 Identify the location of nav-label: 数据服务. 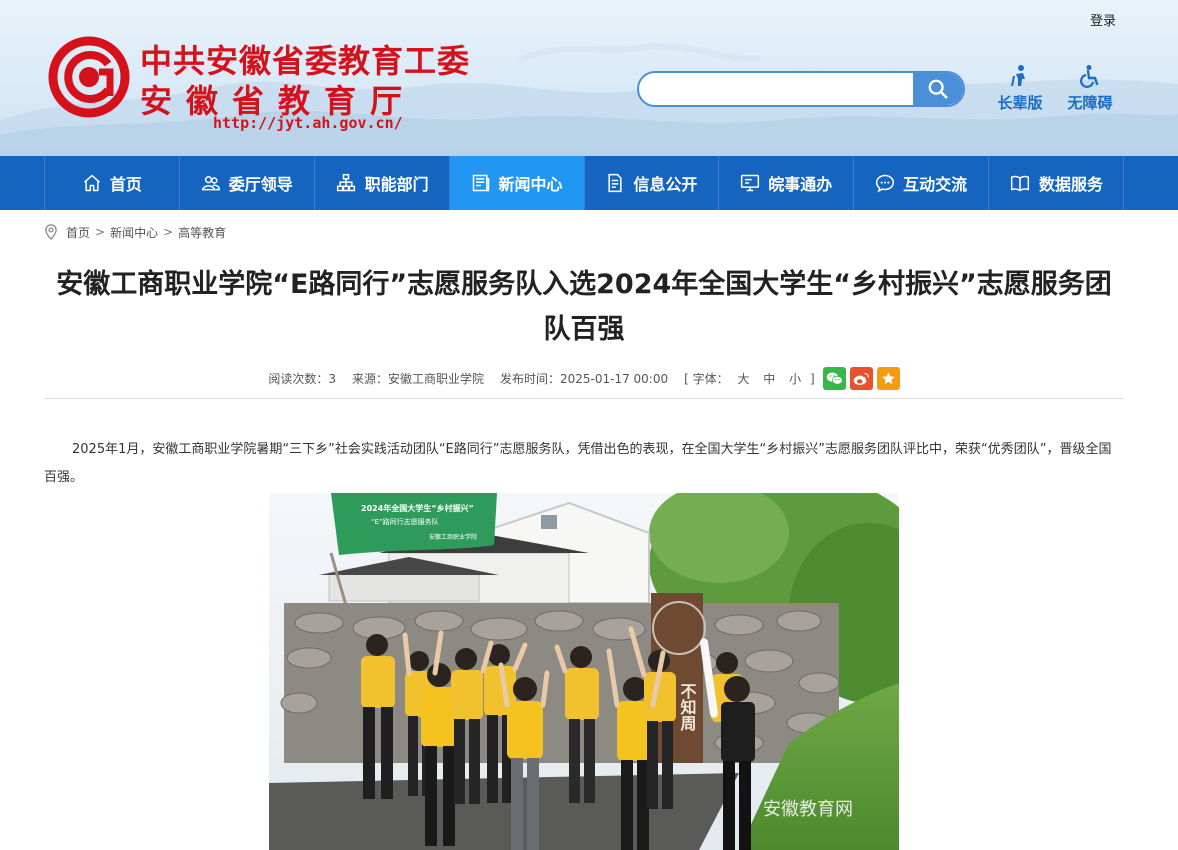
(1071, 184).